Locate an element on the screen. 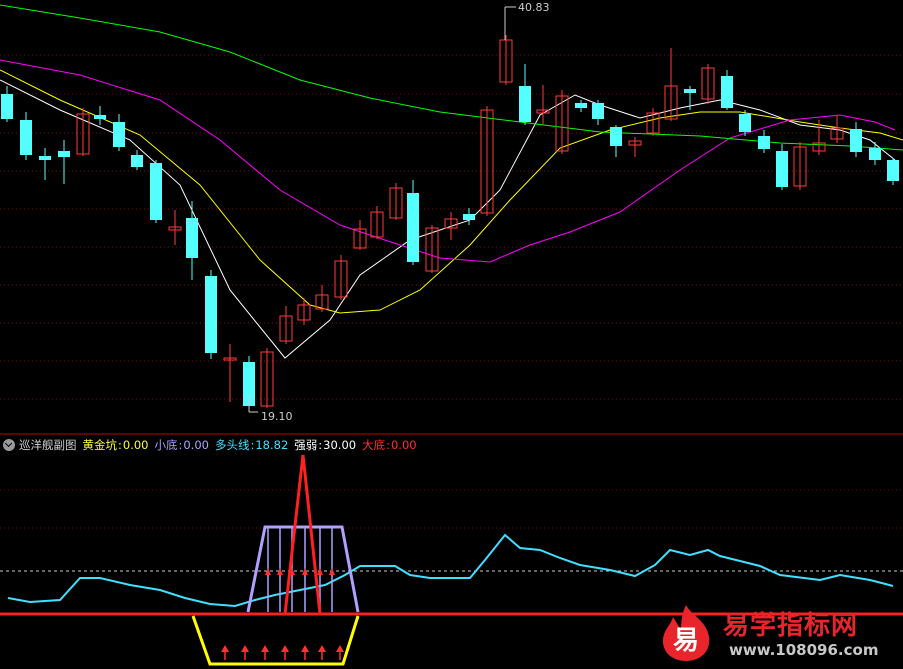 The image size is (903, 669). legend-item-label: 黄金坑 is located at coordinates (100, 445).